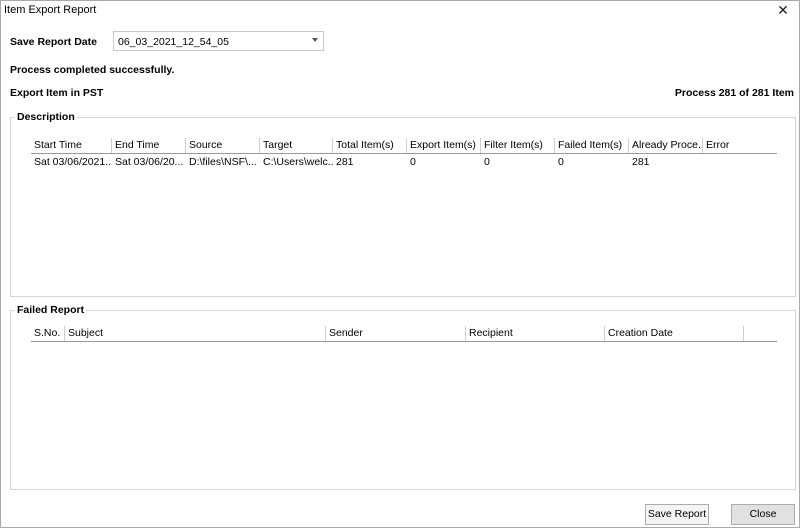 This screenshot has width=800, height=528. Describe the element at coordinates (296, 145) in the screenshot. I see `column-header-target: Target` at that location.